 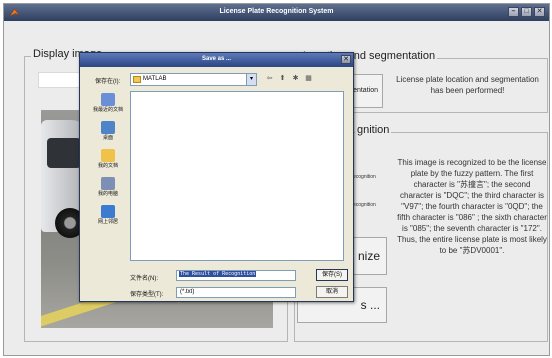 I want to click on dialog-titlebar: Save as ... ✕, so click(x=216, y=60).